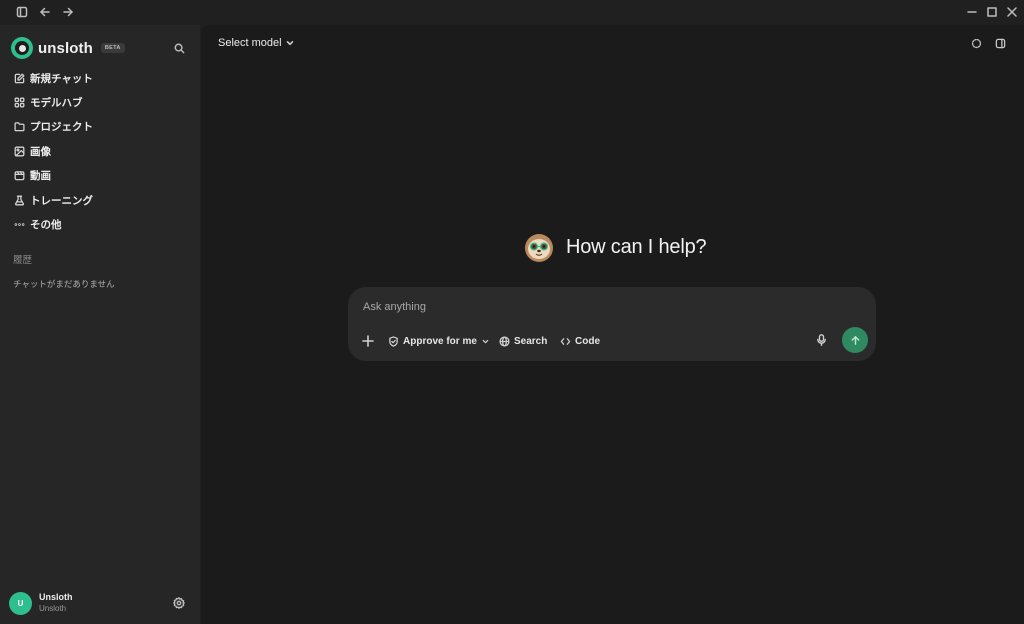 The width and height of the screenshot is (1024, 624). I want to click on hero-title: How can I help?, so click(636, 246).